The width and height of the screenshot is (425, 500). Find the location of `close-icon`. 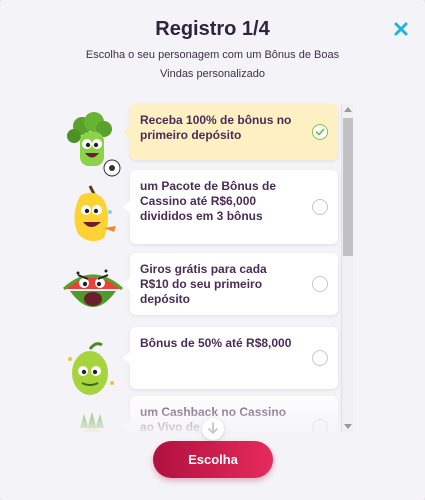

close-icon is located at coordinates (401, 29).